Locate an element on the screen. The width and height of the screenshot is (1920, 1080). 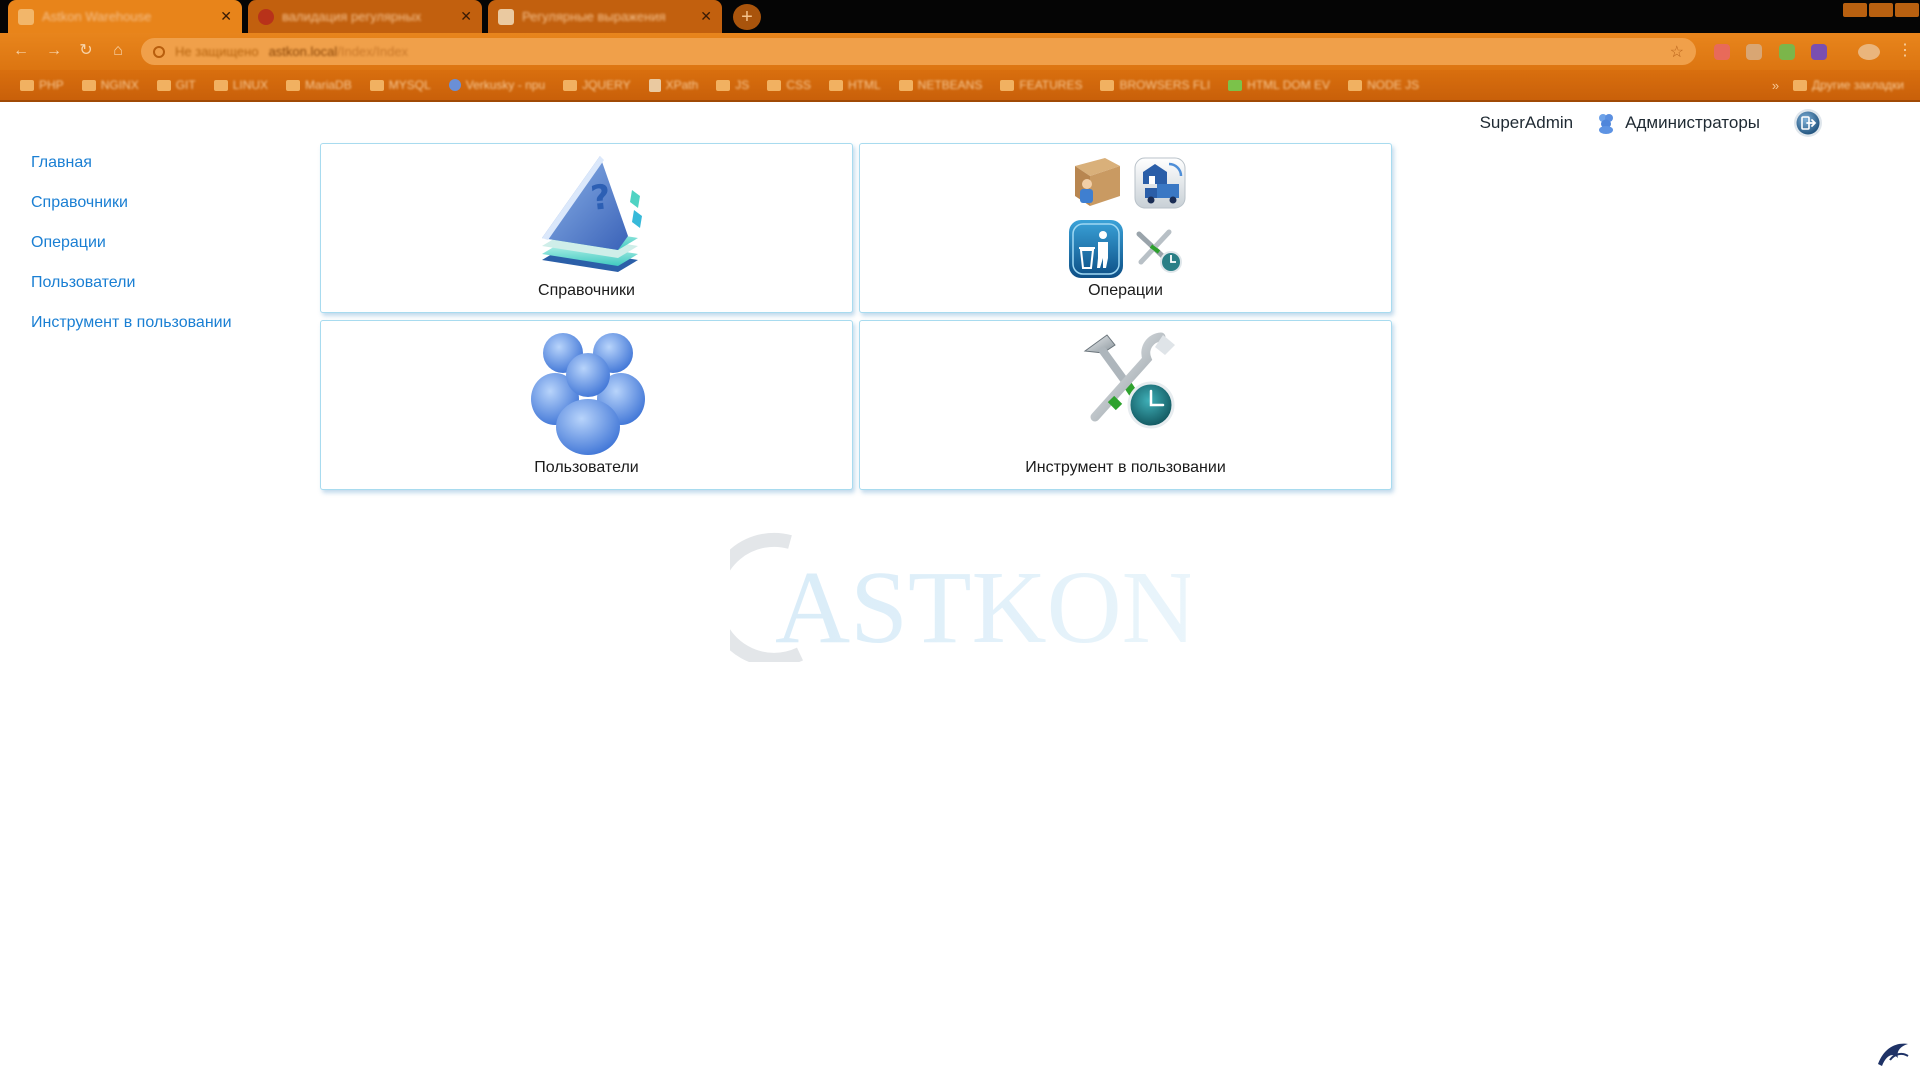
tile-operations-label: Операции is located at coordinates (1125, 290).